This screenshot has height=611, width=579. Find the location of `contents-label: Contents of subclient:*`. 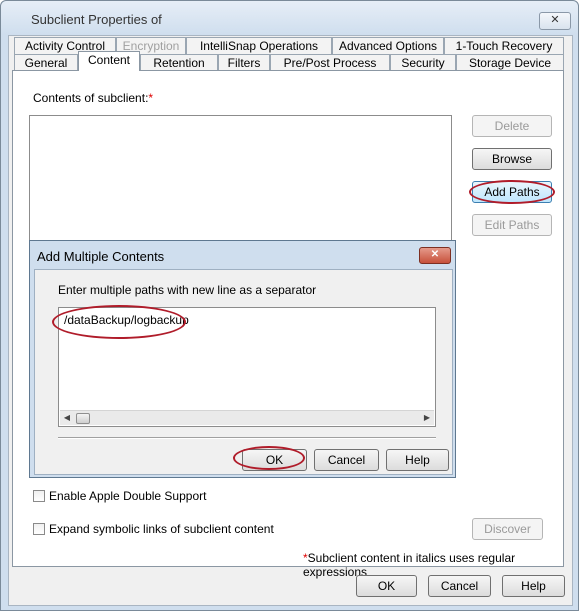

contents-label: Contents of subclient:* is located at coordinates (93, 98).